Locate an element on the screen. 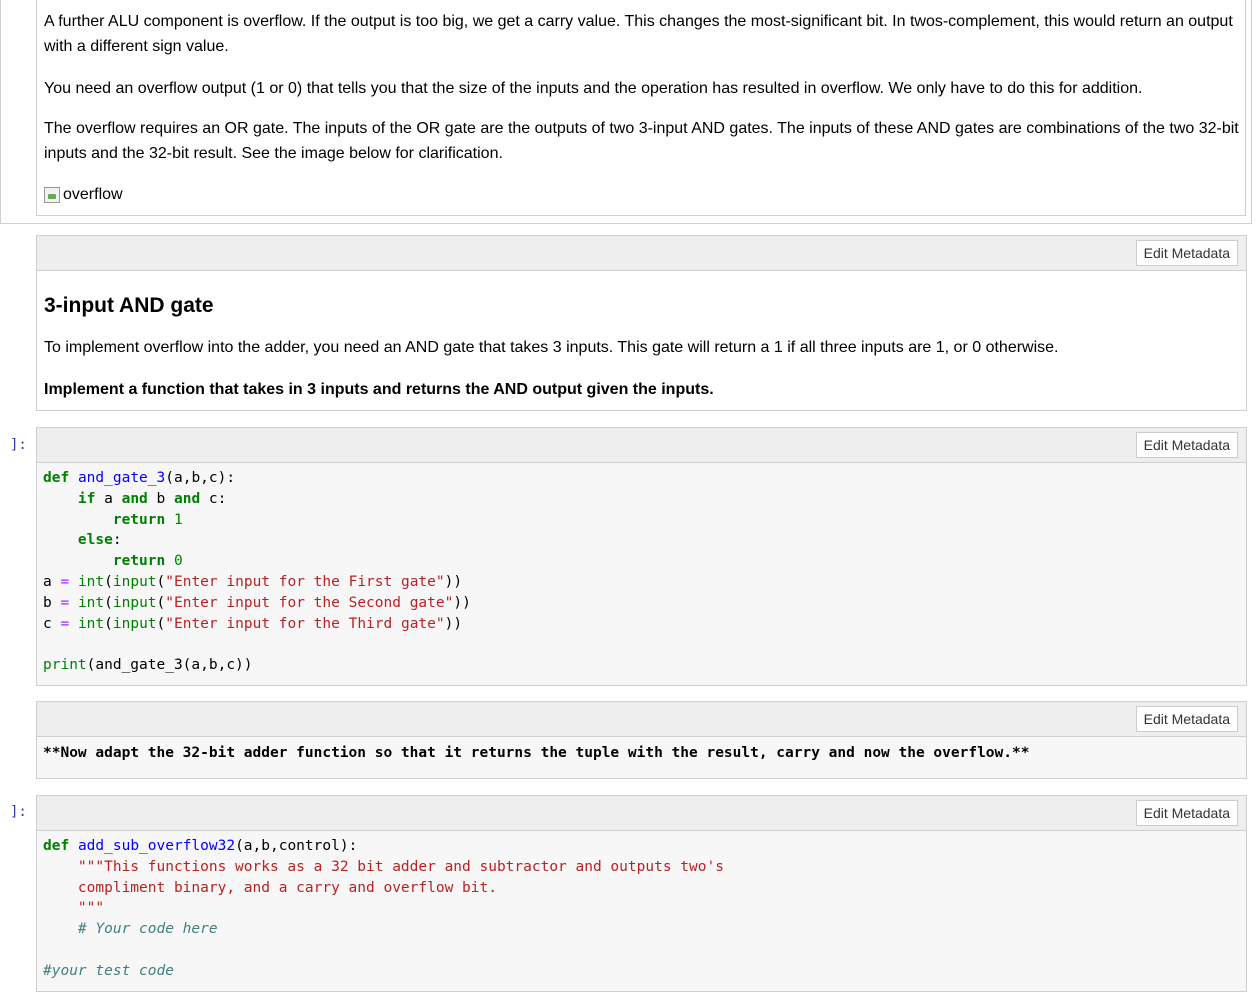 The image size is (1258, 1003). overflow-image-alt: overflow is located at coordinates (93, 194).